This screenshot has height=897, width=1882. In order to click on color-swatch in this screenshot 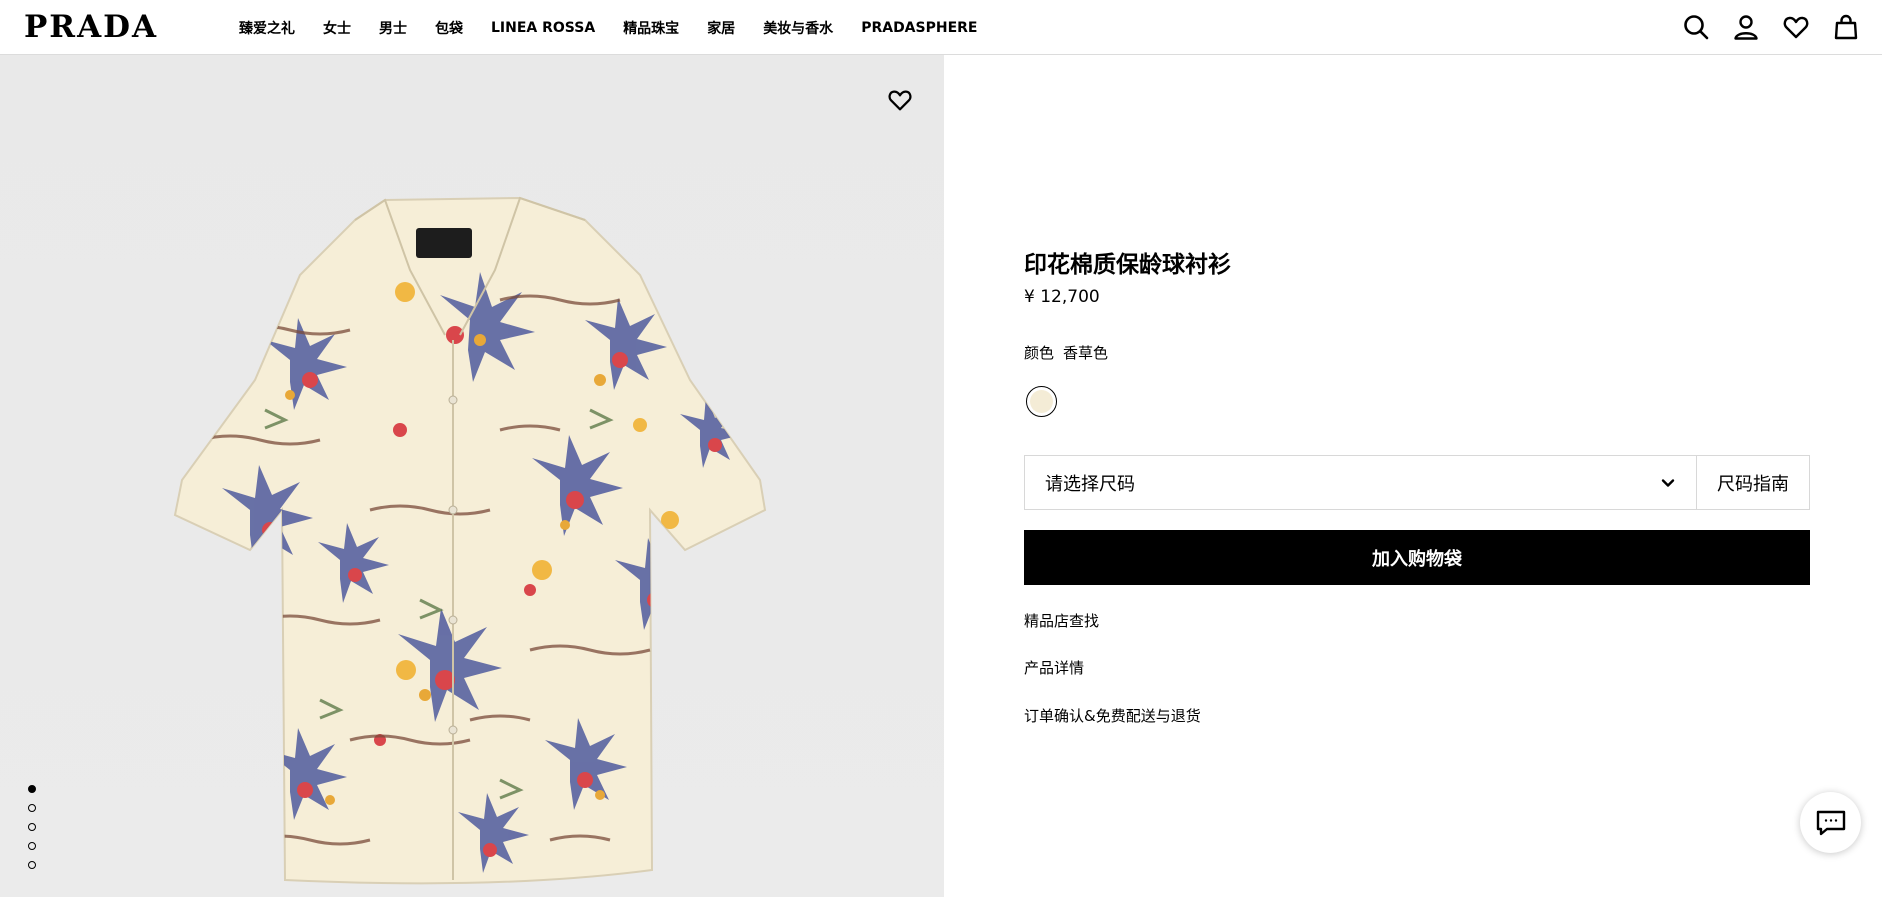, I will do `click(1041, 401)`.